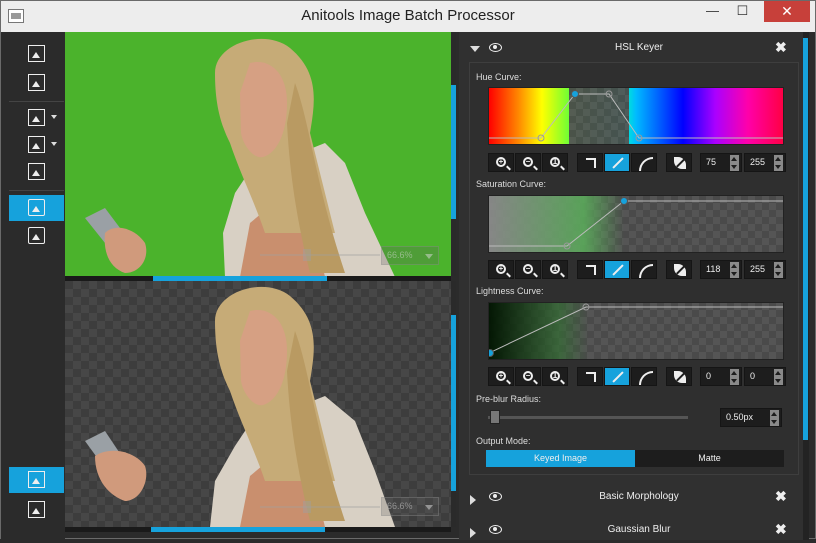  Describe the element at coordinates (560, 458) in the screenshot. I see `keyed-image-option: Keyed Image` at that location.